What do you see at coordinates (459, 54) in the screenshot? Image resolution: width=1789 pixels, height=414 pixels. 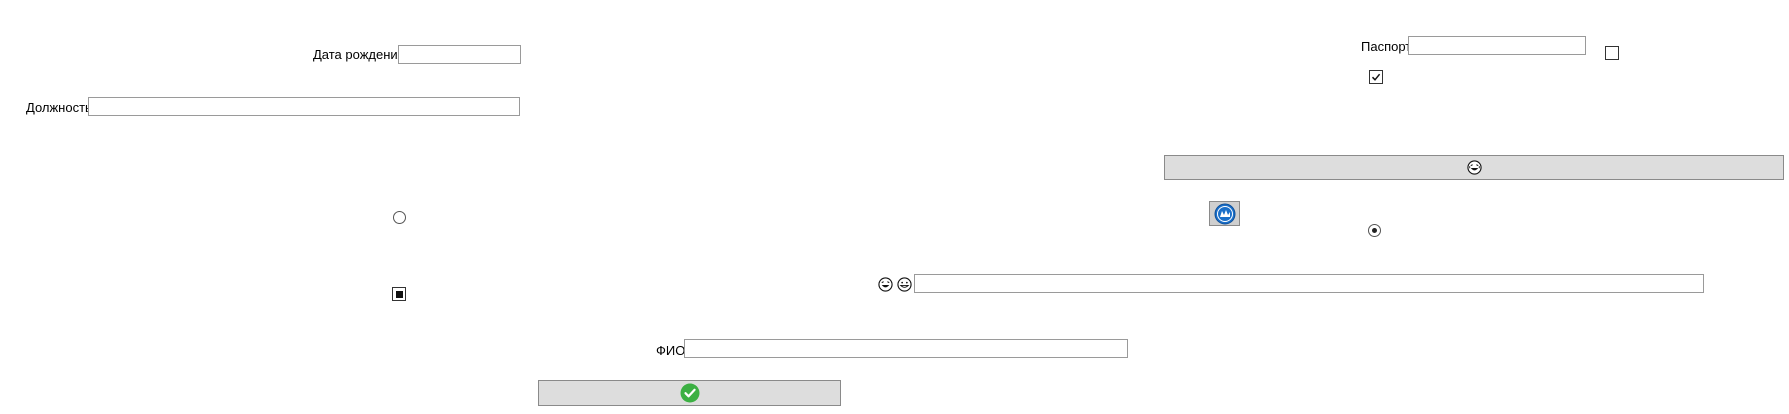 I see `birth-date-input` at bounding box center [459, 54].